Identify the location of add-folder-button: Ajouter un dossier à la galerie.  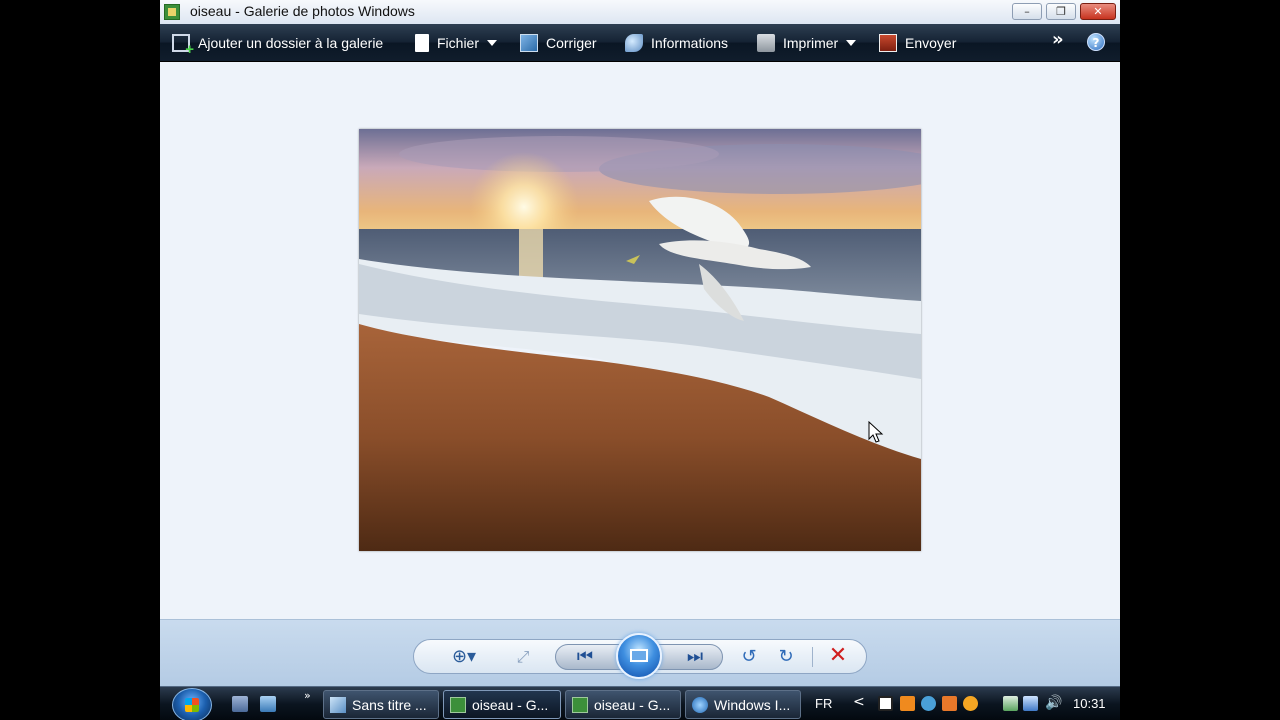
(277, 42).